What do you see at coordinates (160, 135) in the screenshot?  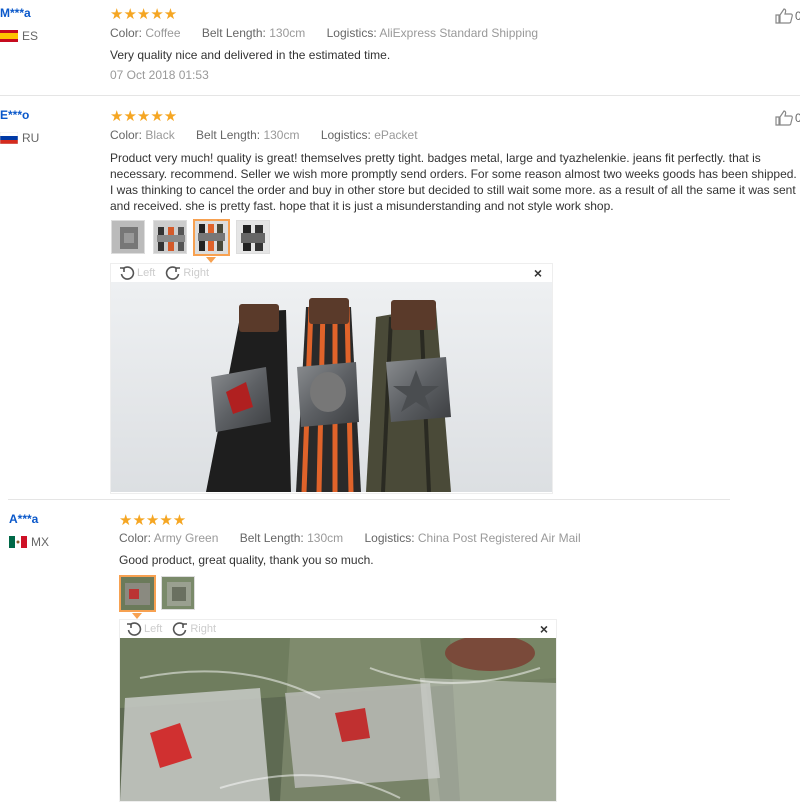 I see `color-value: Black` at bounding box center [160, 135].